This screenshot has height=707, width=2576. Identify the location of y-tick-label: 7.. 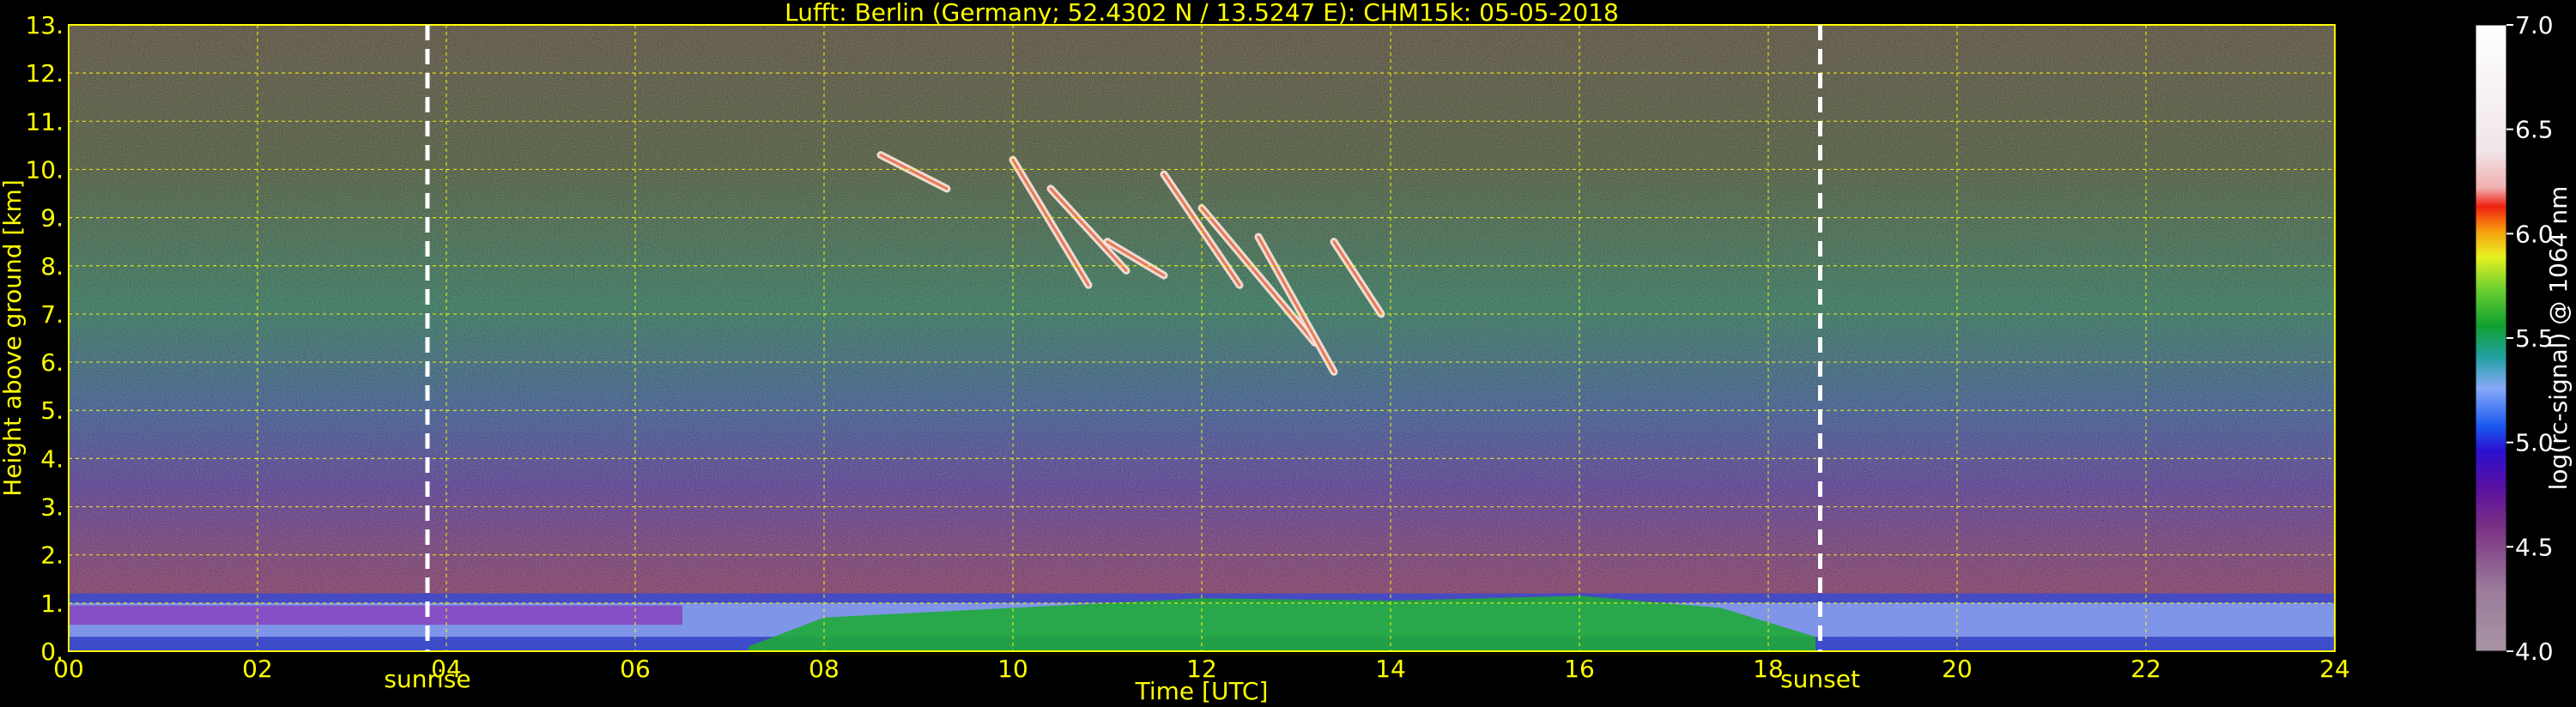
(52, 314).